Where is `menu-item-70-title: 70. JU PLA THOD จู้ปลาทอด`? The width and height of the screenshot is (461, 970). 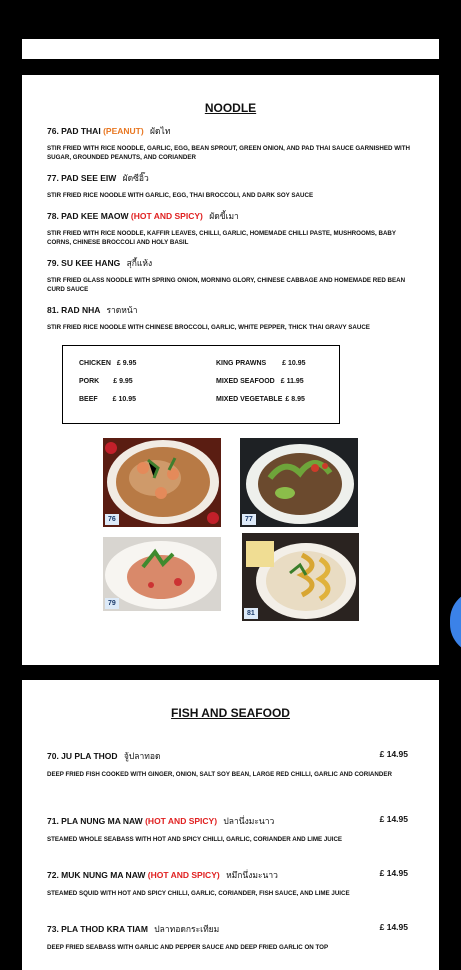 menu-item-70-title: 70. JU PLA THOD จู้ปลาทอด is located at coordinates (104, 756).